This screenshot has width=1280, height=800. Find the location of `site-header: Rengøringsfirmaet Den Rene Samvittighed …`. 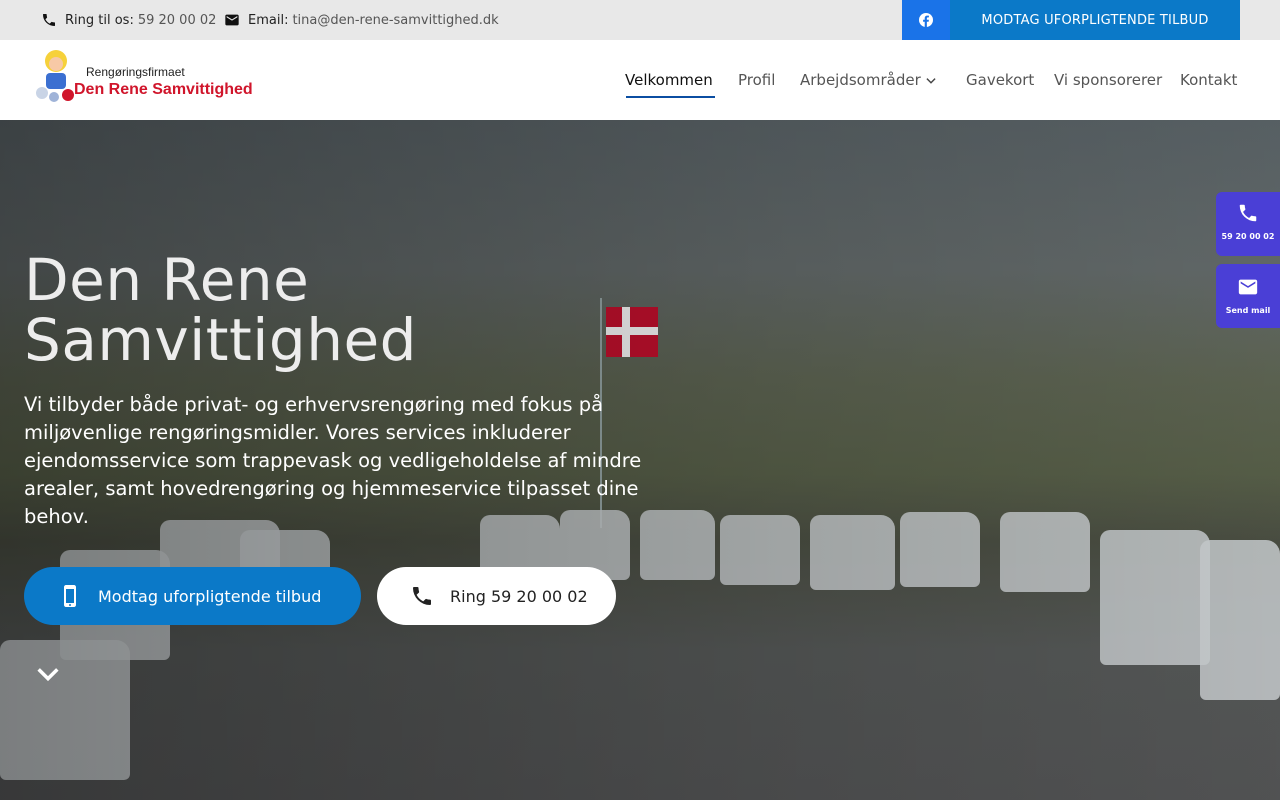

site-header: Rengøringsfirmaet Den Rene Samvittighed … is located at coordinates (640, 80).